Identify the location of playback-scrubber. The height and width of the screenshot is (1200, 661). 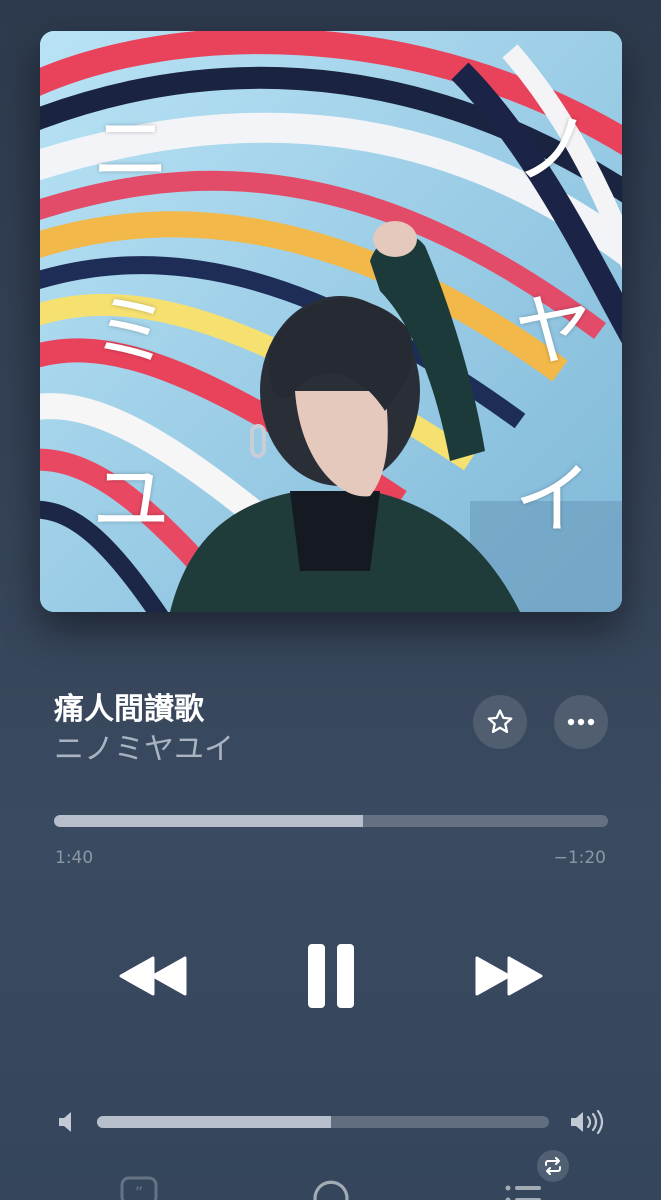
(331, 821).